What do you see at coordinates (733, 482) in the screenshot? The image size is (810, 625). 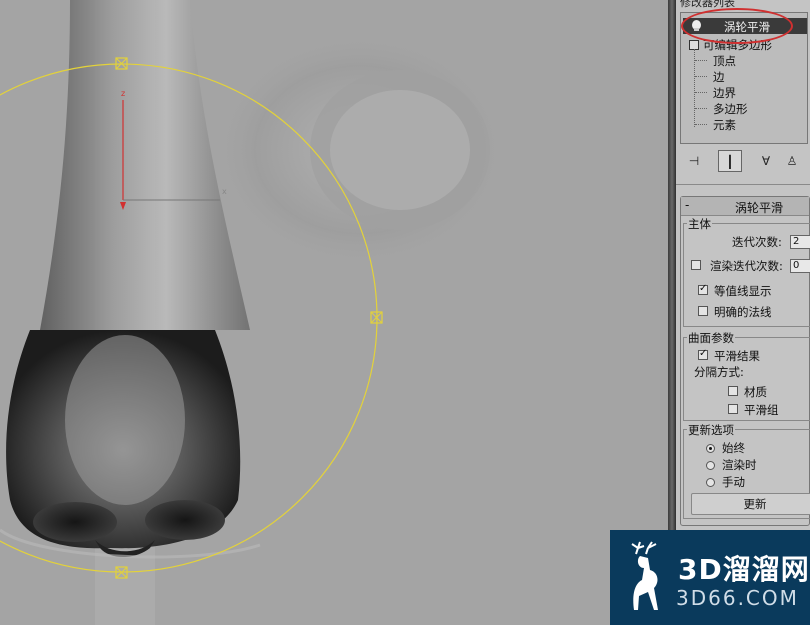 I see `manually-label: 手动` at bounding box center [733, 482].